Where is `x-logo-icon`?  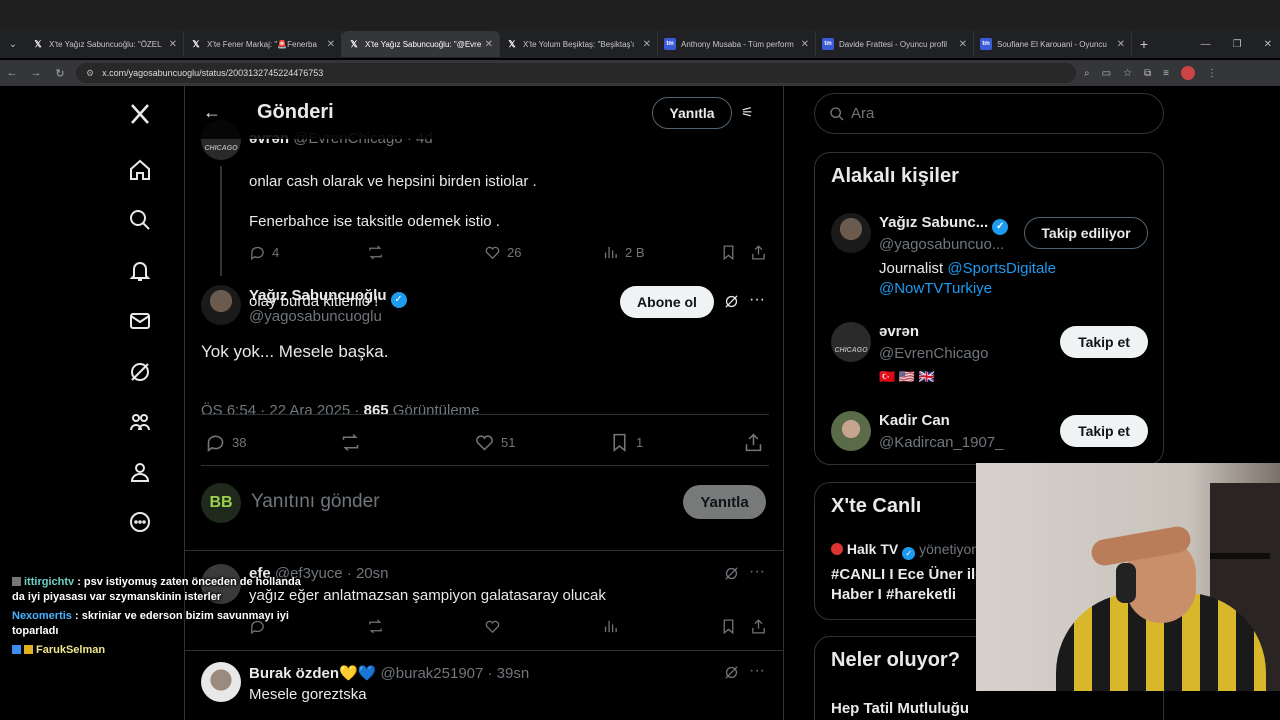 x-logo-icon is located at coordinates (140, 114).